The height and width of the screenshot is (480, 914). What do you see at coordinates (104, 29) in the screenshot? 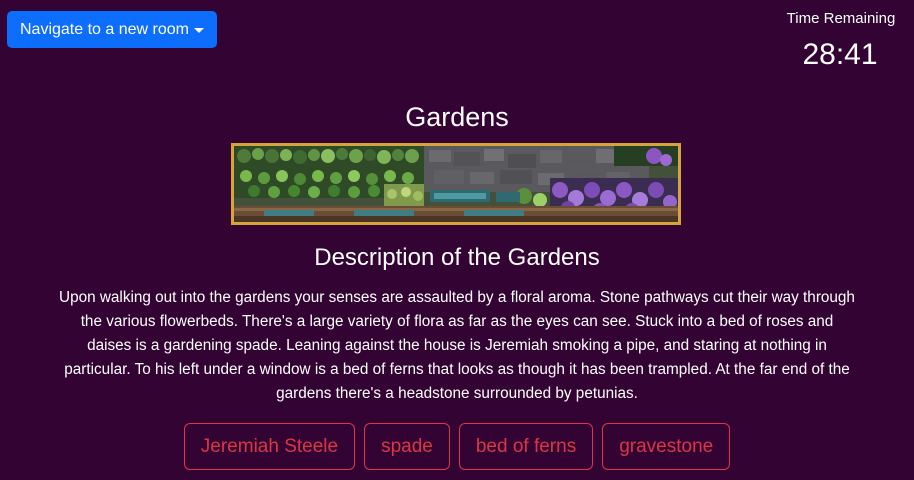
I see `navigate-room-label: Navigate to a new room` at bounding box center [104, 29].